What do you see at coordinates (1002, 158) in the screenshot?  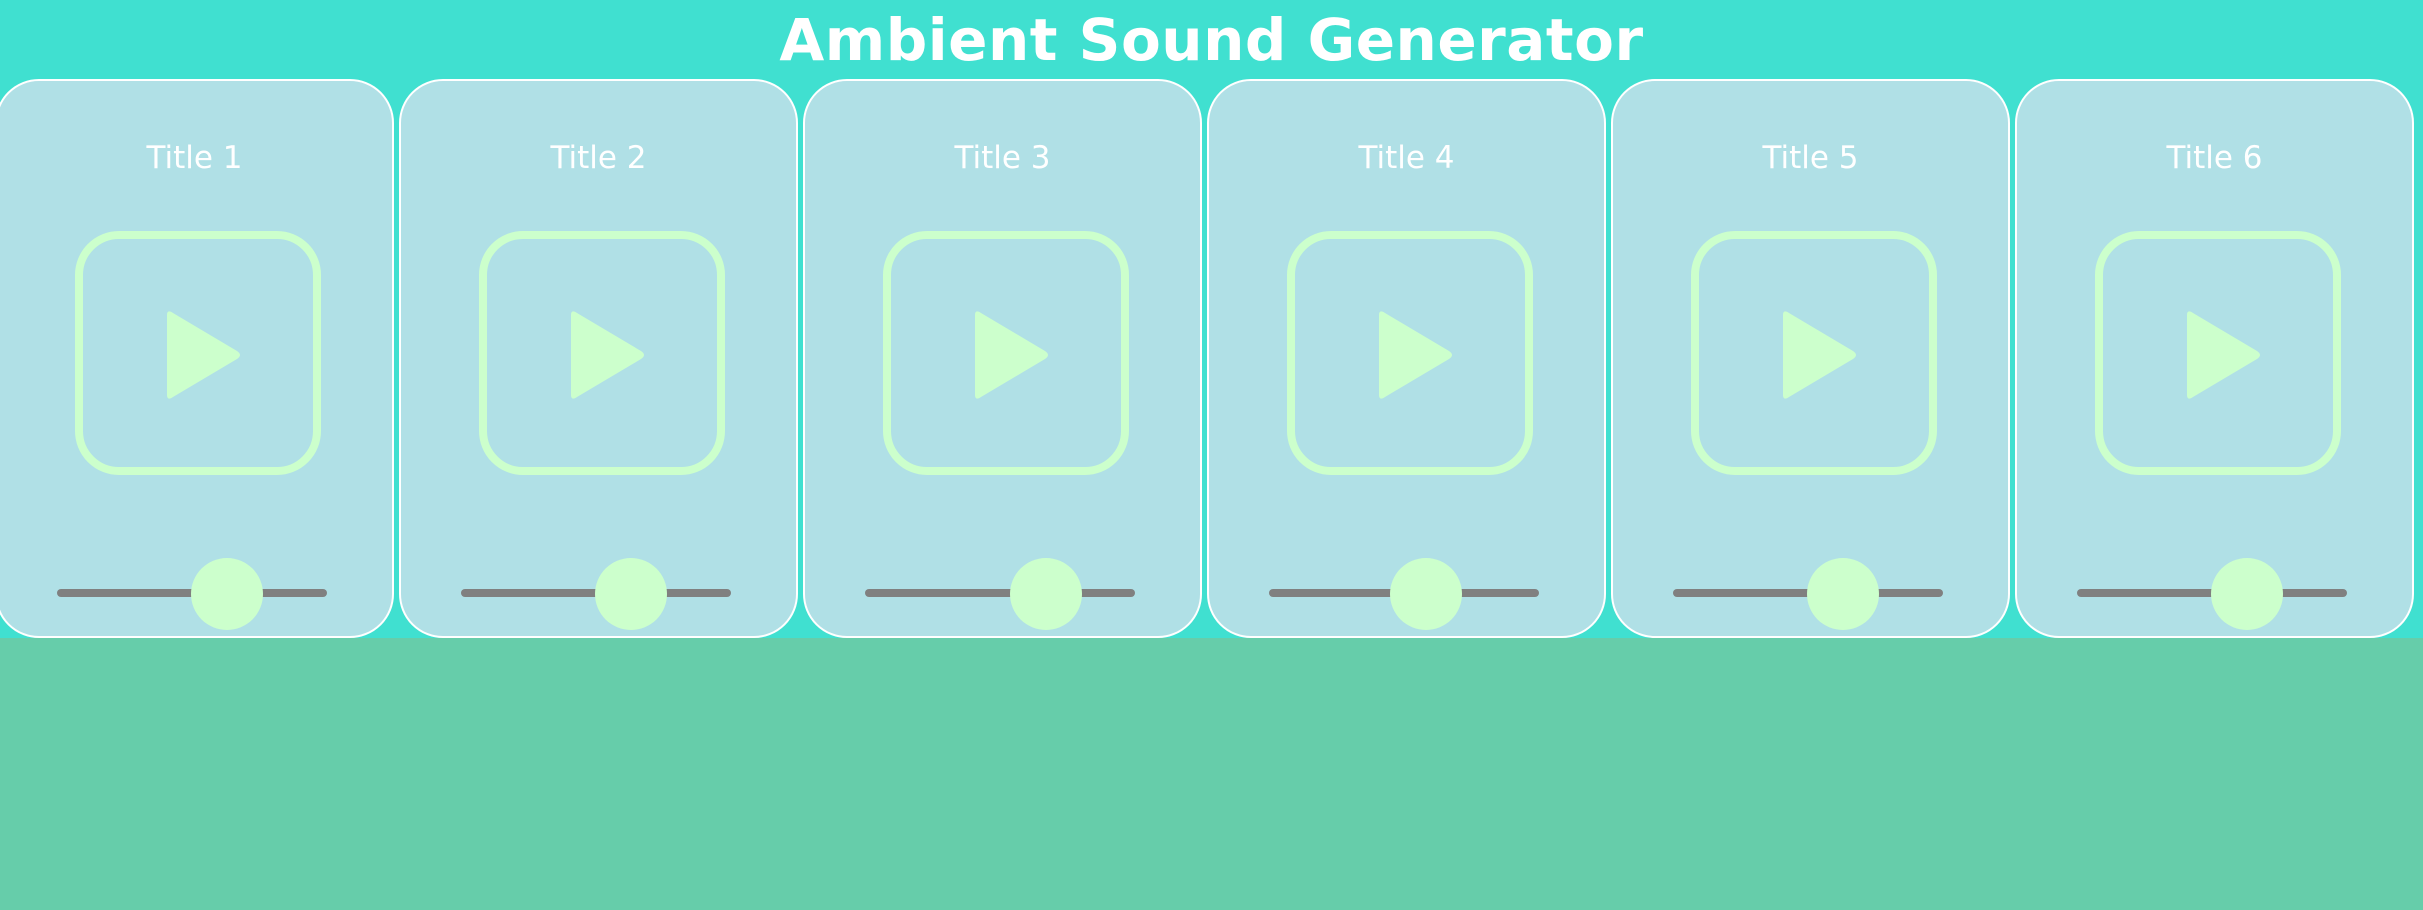 I see `sound-card-title: Title 3` at bounding box center [1002, 158].